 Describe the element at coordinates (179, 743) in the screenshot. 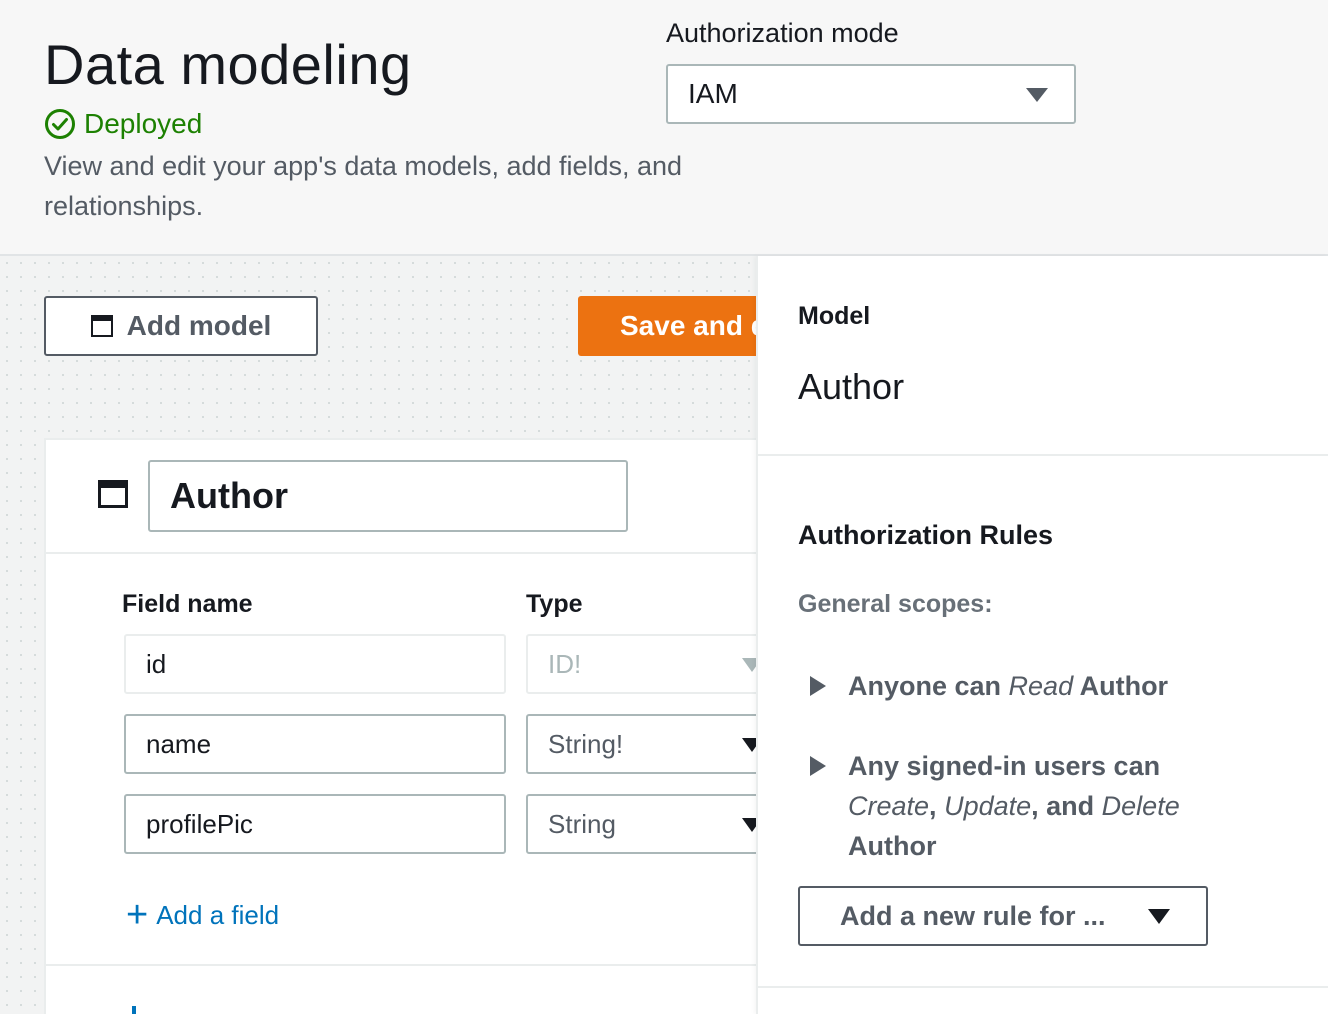

I see `field-name-value: name` at that location.